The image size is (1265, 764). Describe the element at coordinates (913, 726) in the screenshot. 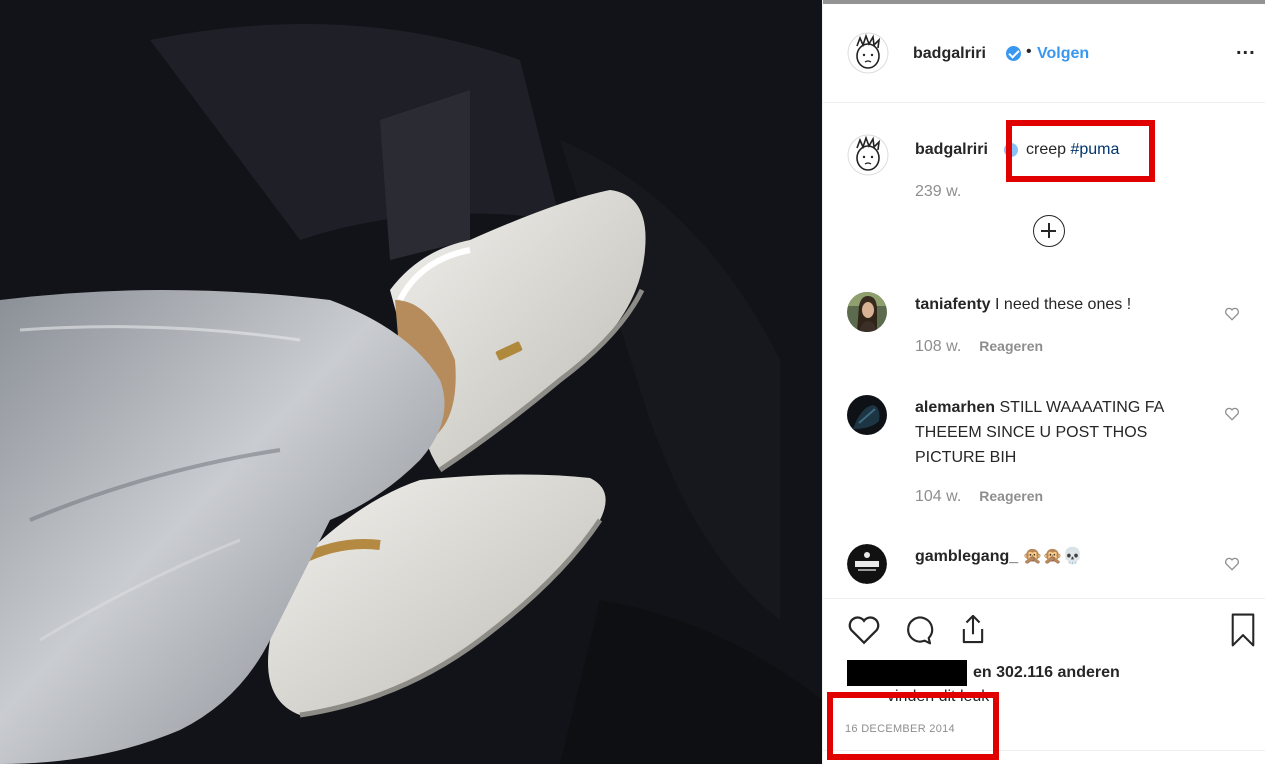

I see `date-highlight-box` at that location.